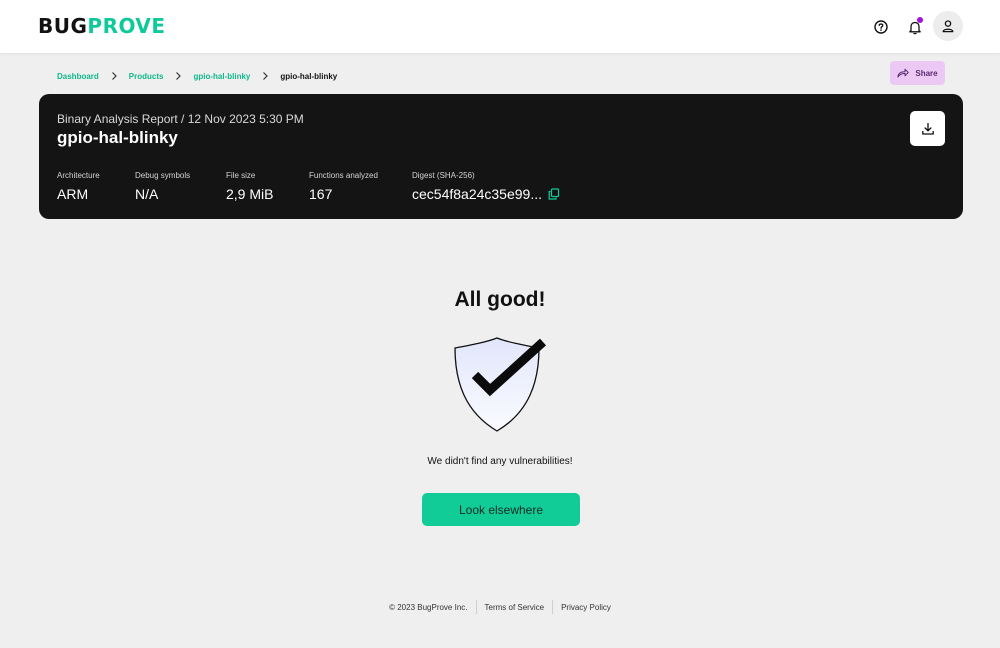 Image resolution: width=1000 pixels, height=648 pixels. I want to click on footer-copyright: © 2023 BugProve Inc., so click(428, 607).